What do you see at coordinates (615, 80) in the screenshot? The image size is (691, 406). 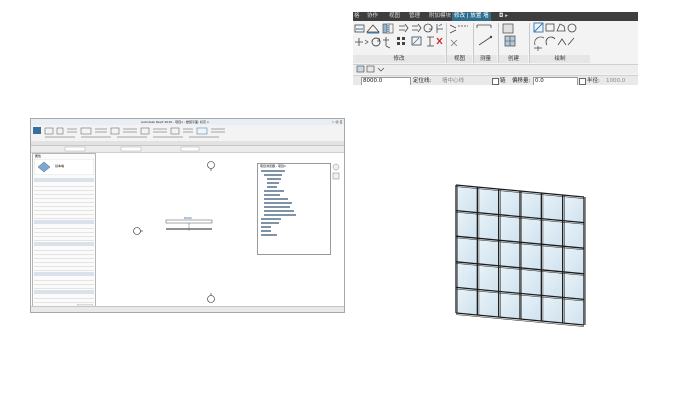 I see `radius-value: 1000.0` at bounding box center [615, 80].